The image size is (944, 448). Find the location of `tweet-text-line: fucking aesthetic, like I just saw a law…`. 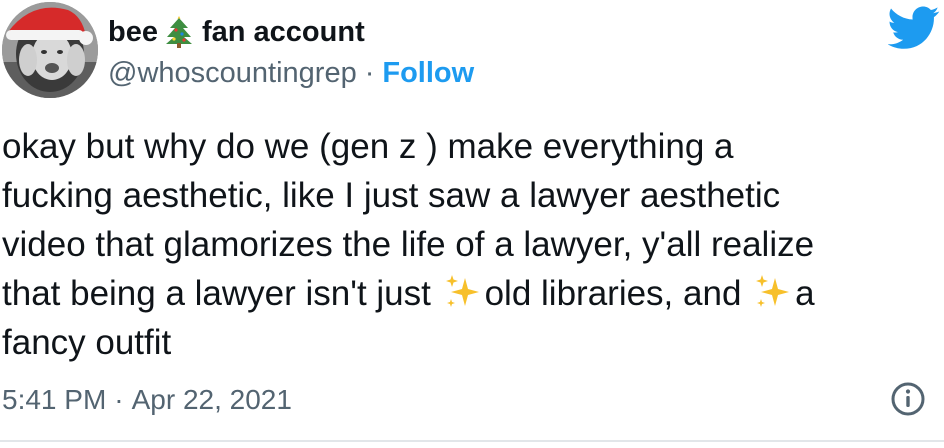

tweet-text-line: fucking aesthetic, like I just saw a law… is located at coordinates (391, 195).